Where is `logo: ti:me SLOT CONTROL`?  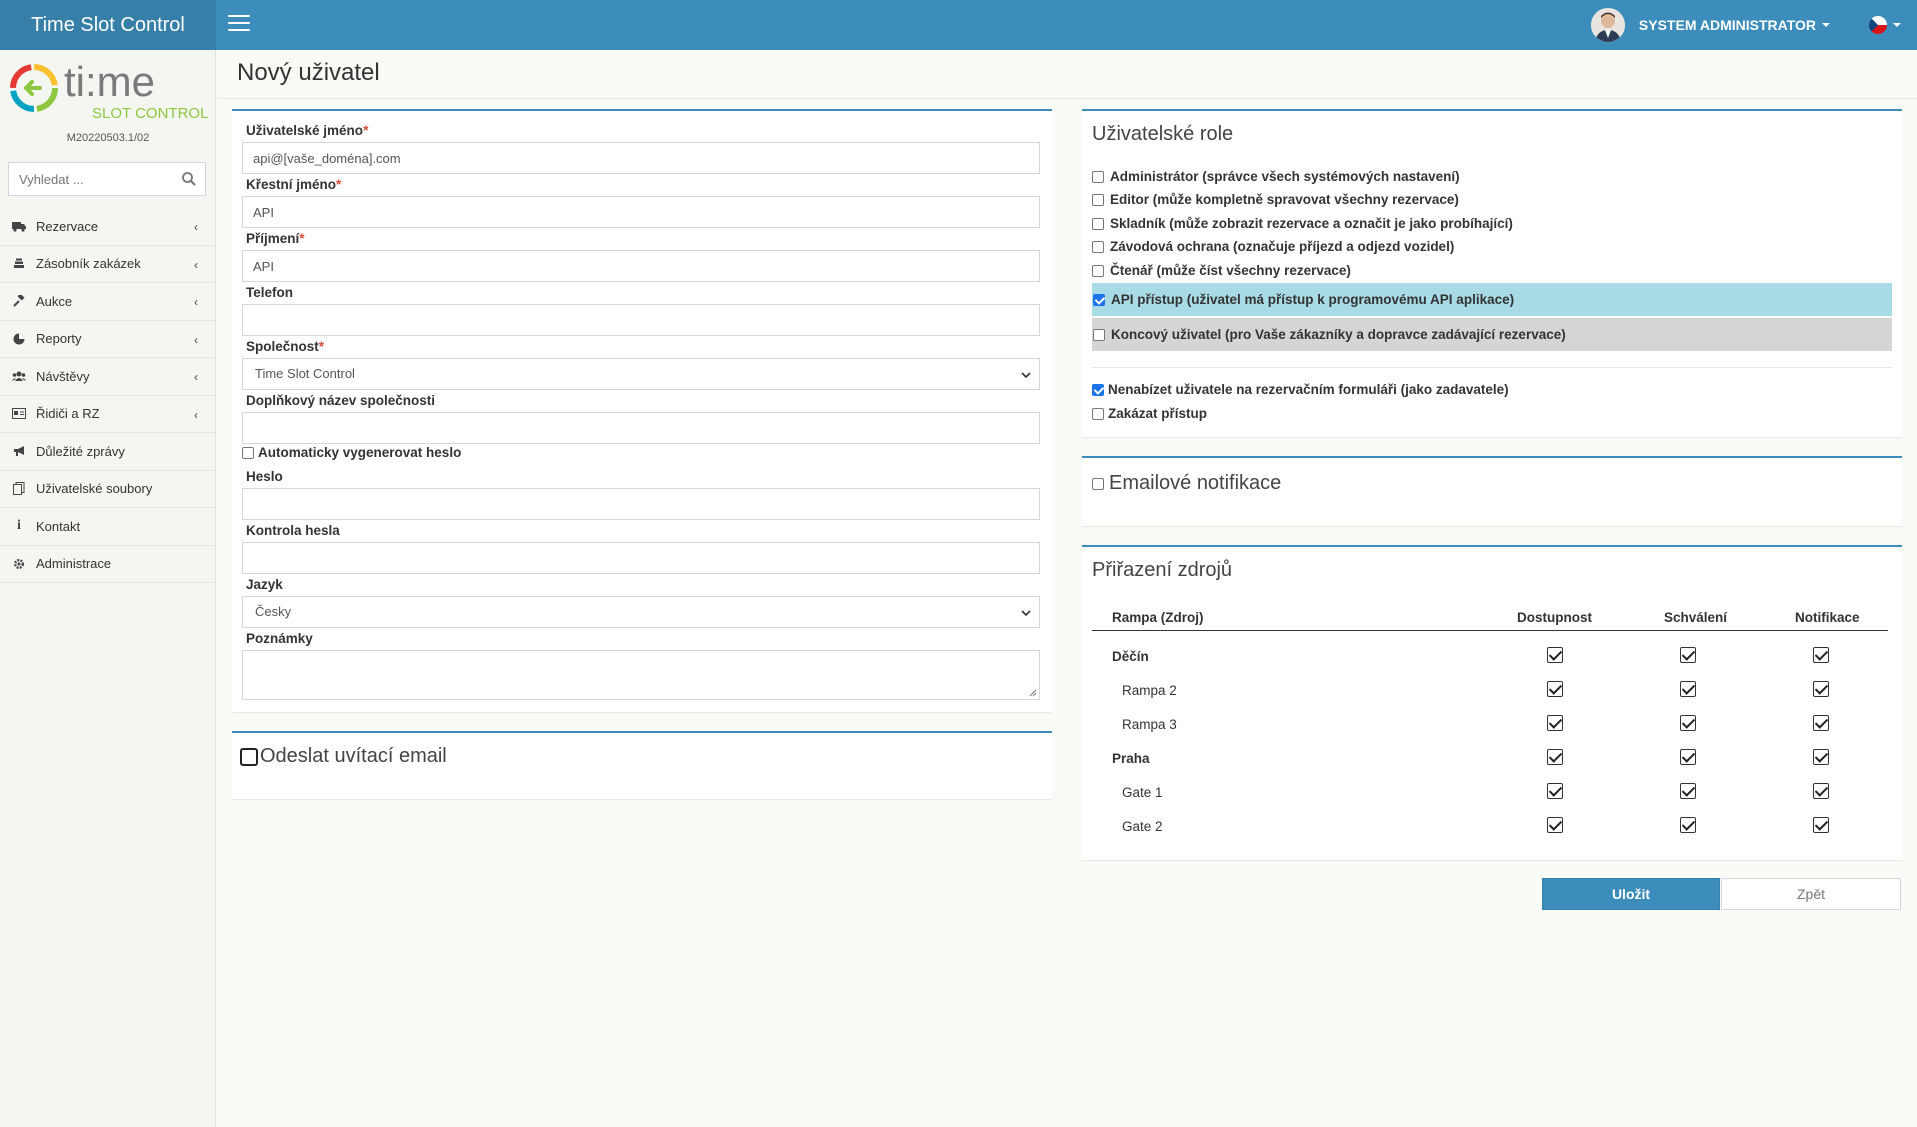
logo: ti:me SLOT CONTROL is located at coordinates (108, 99).